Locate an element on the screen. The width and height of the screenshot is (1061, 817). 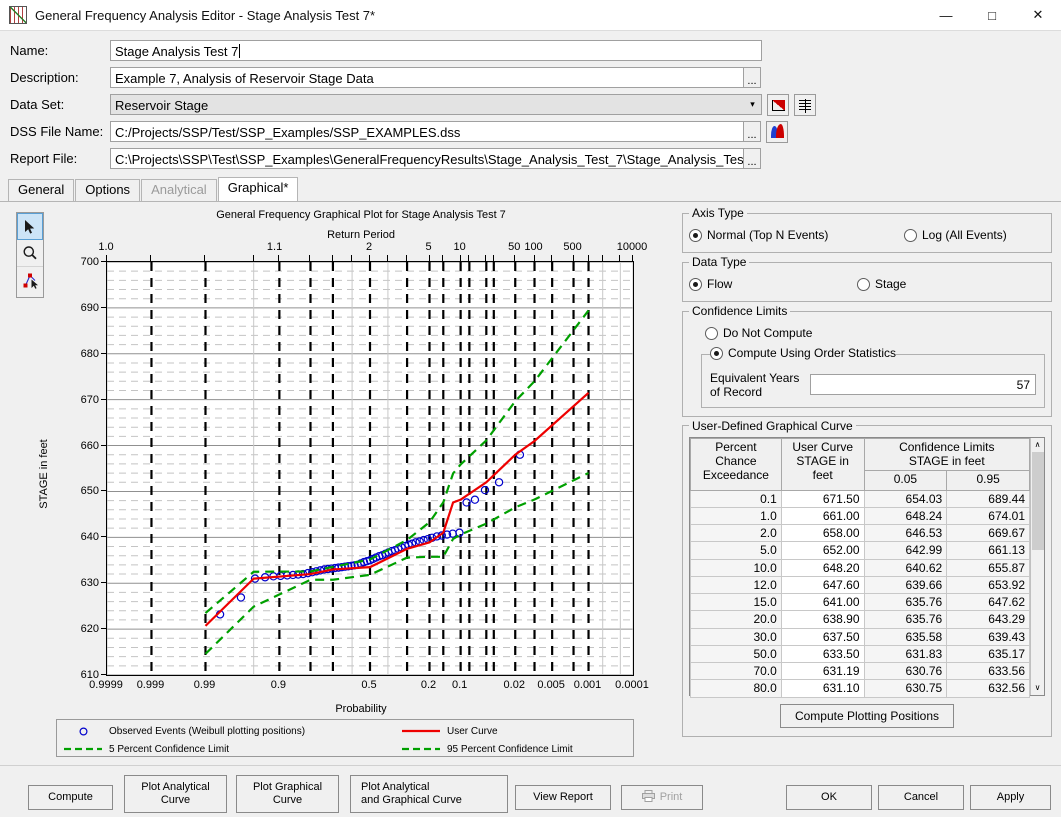
cell-user: 647.60 is located at coordinates (822, 585).